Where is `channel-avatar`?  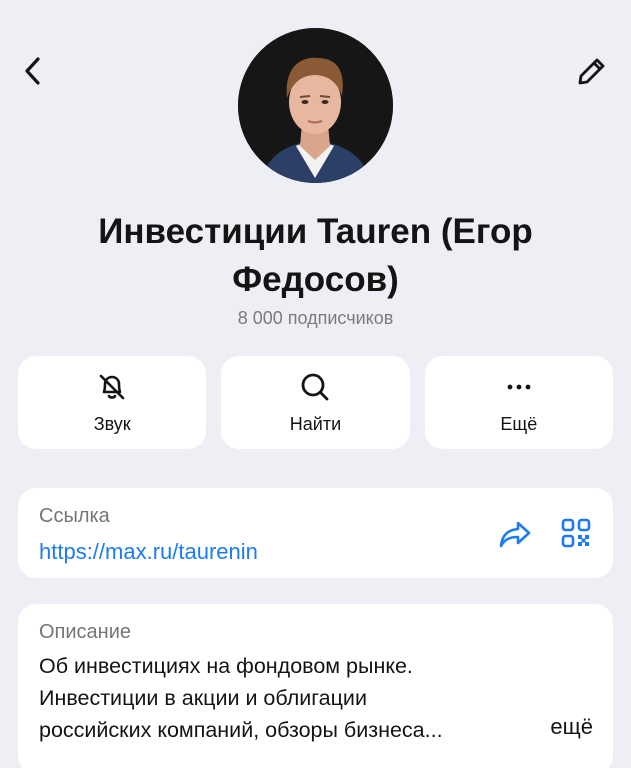 channel-avatar is located at coordinates (315, 105).